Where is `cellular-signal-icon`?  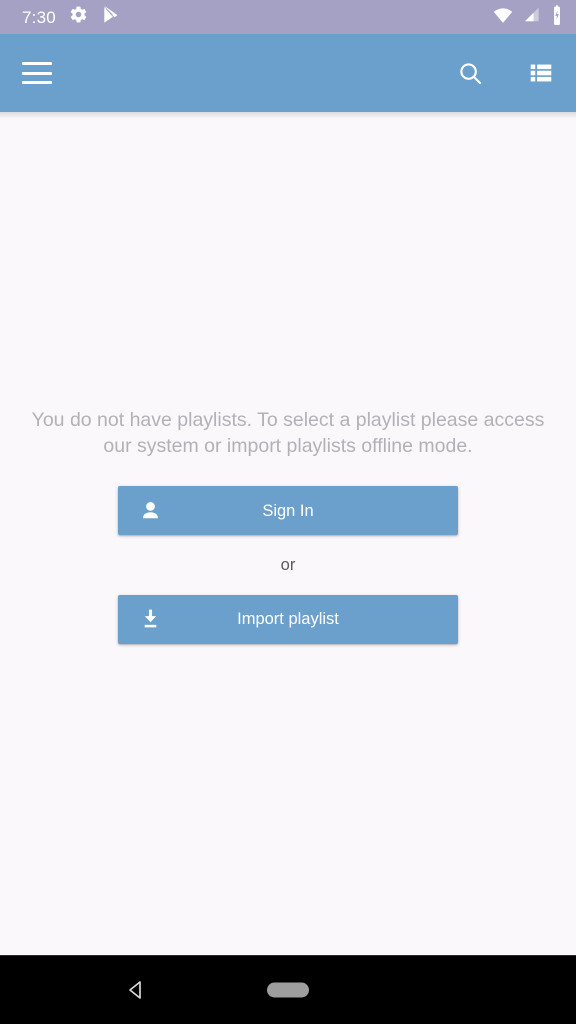 cellular-signal-icon is located at coordinates (531, 17).